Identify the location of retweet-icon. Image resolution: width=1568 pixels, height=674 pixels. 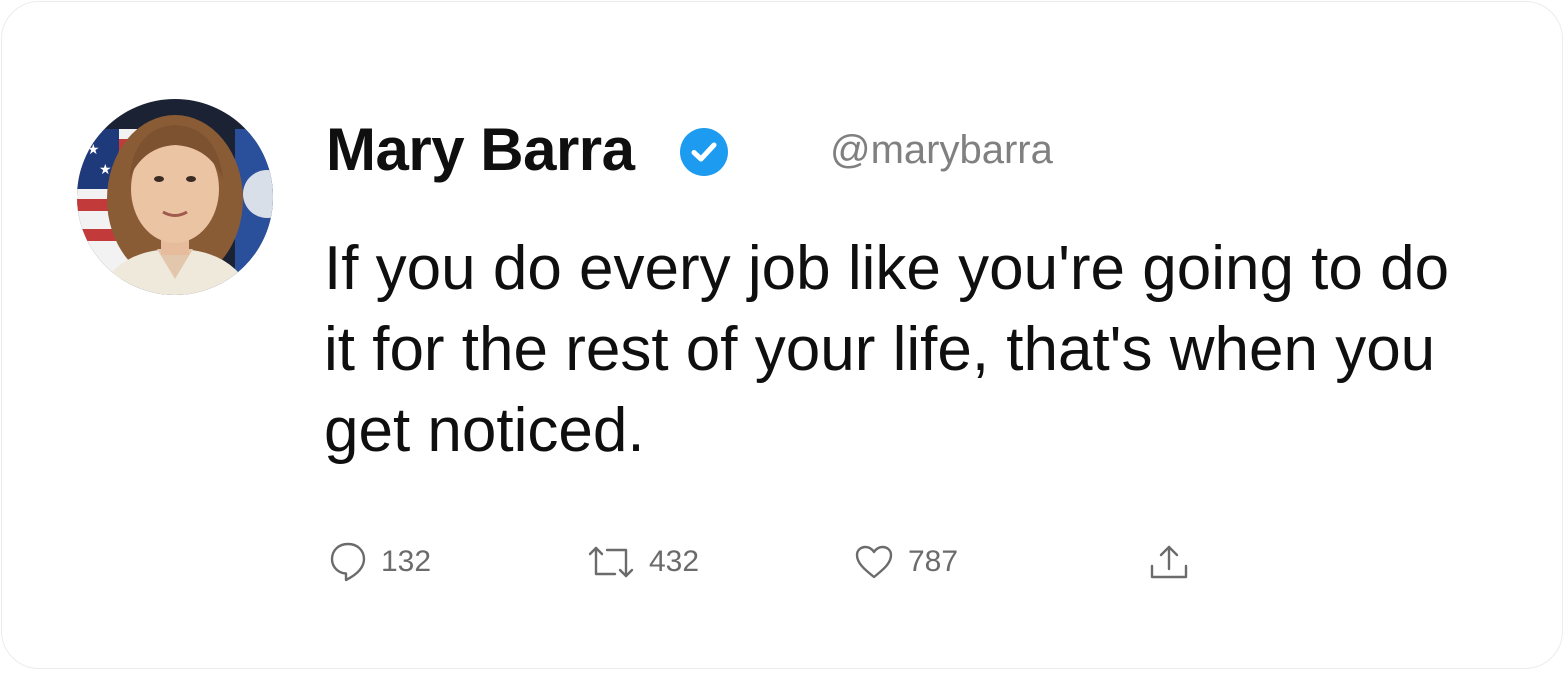
(611, 562).